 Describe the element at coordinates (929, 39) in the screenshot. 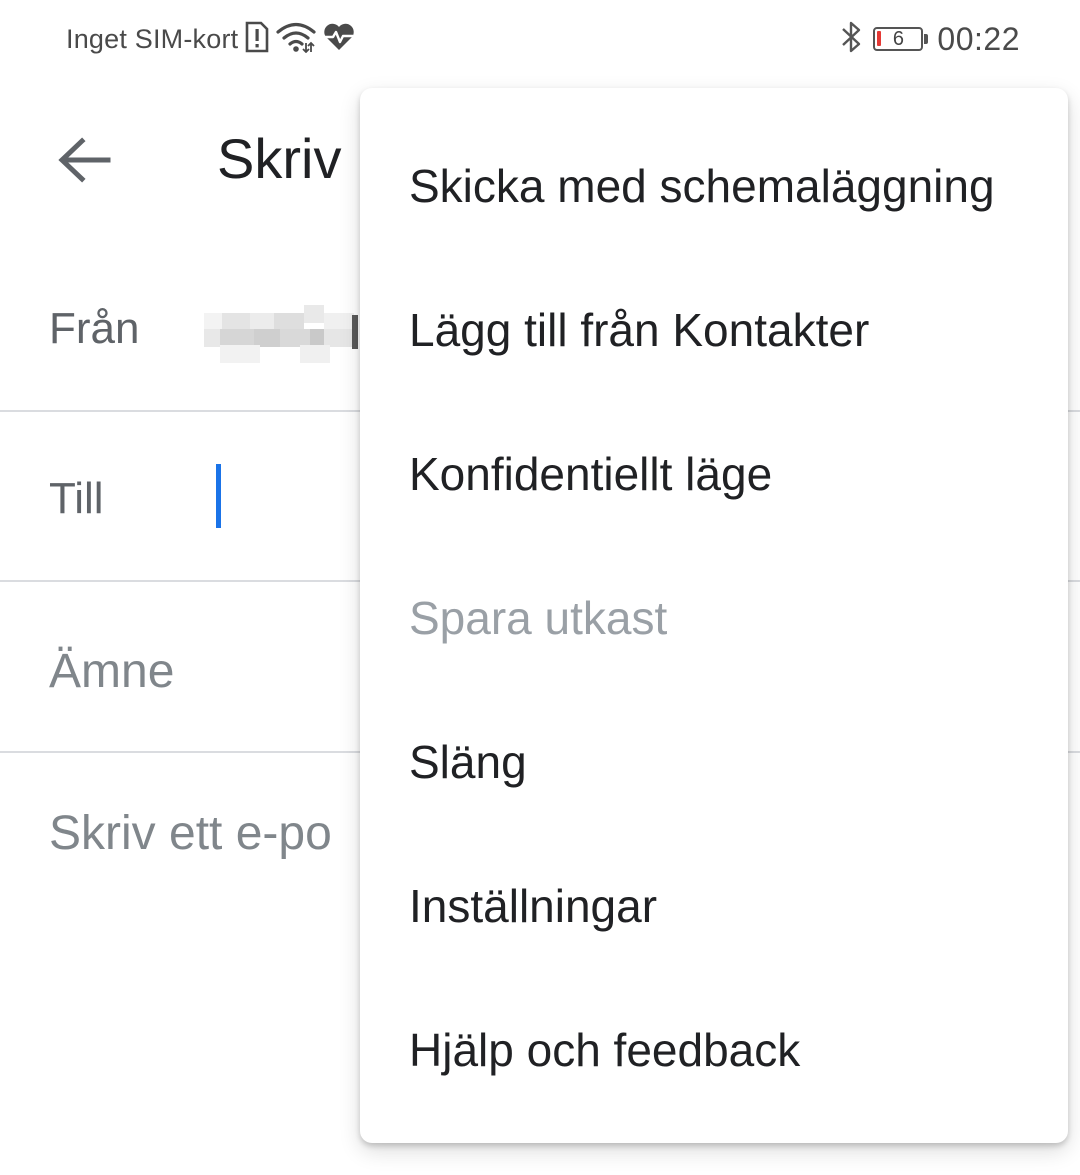

I see `status-right: 6 00:22` at that location.